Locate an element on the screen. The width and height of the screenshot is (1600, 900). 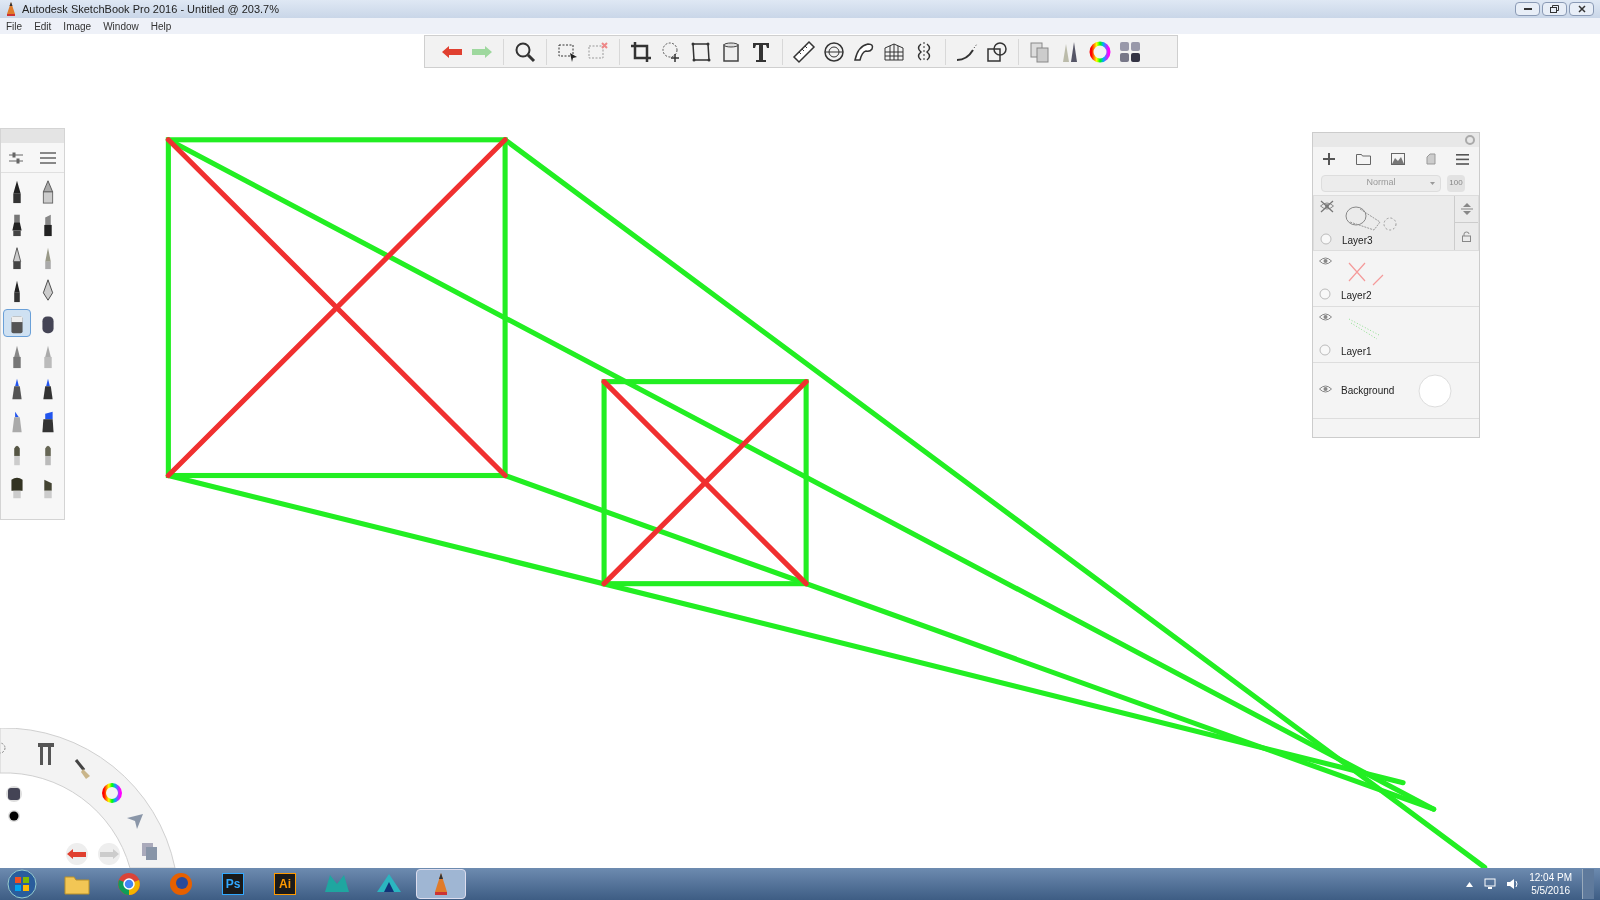
taskbar-button is located at coordinates (441, 884).